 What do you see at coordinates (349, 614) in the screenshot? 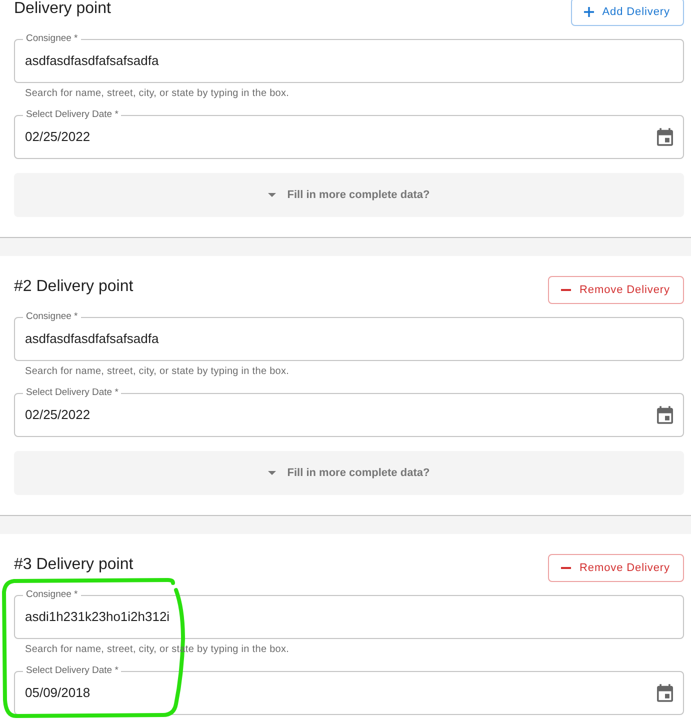
I see `consignee-field: Consignee * asdi1h231k23ho1i2h312i` at bounding box center [349, 614].